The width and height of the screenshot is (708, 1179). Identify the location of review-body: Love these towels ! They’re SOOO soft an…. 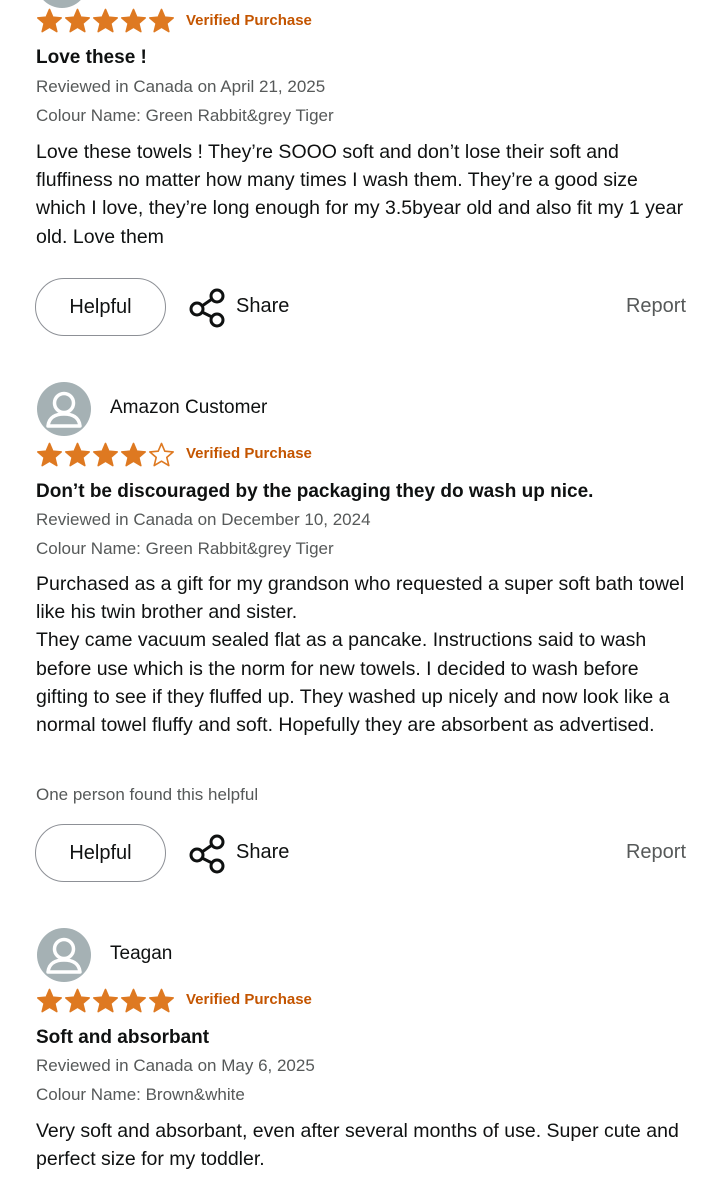
(360, 194).